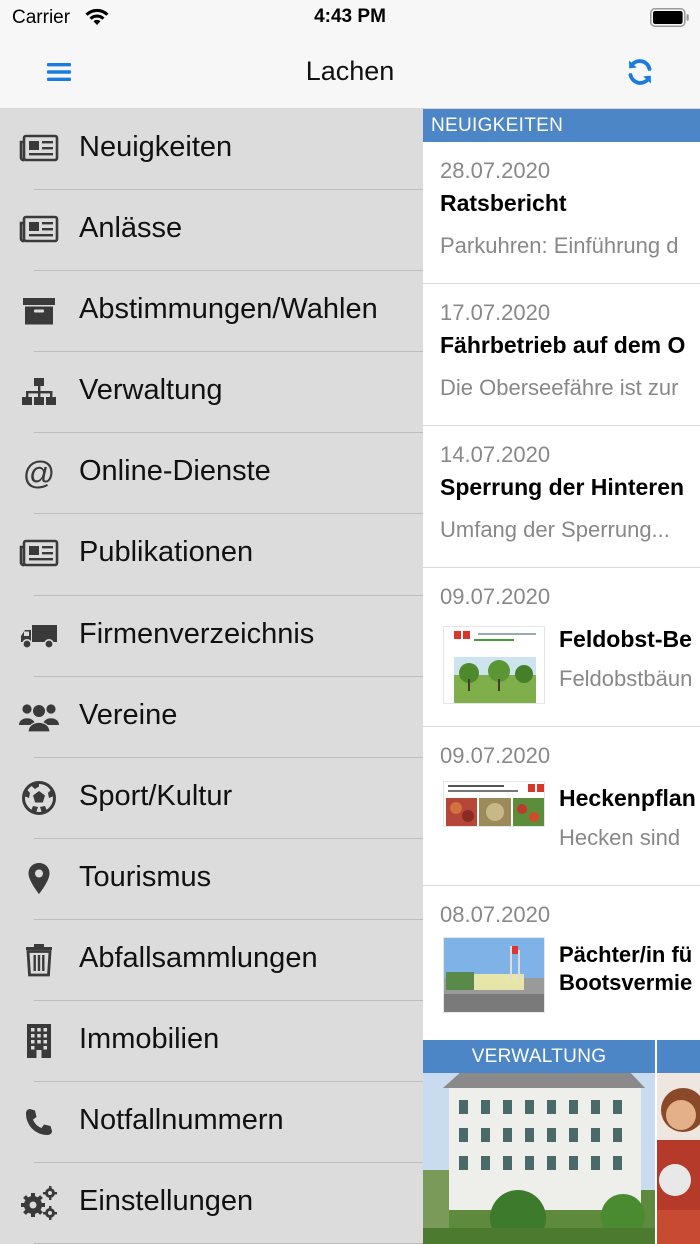 Image resolution: width=700 pixels, height=1244 pixels. Describe the element at coordinates (175, 471) in the screenshot. I see `sidebar-item-label: Online-Dienste` at that location.